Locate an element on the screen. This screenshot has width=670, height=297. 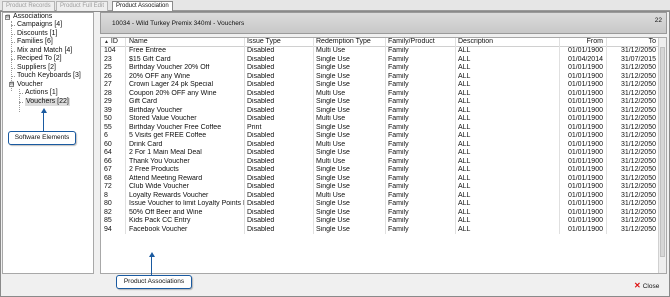
column-header-id: ▲ ID is located at coordinates (114, 42).